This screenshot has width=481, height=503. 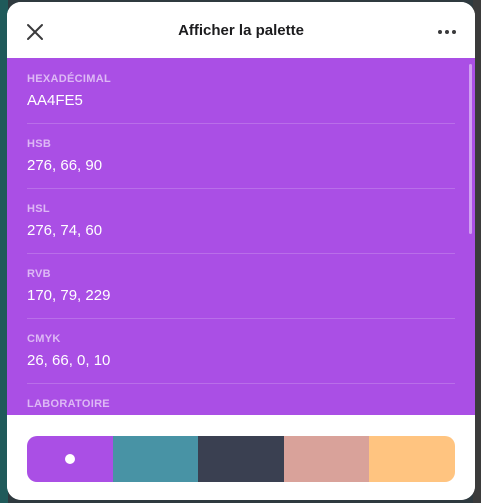 I want to click on detail-row-hsl: HSL 276, 74, 60, so click(x=241, y=221).